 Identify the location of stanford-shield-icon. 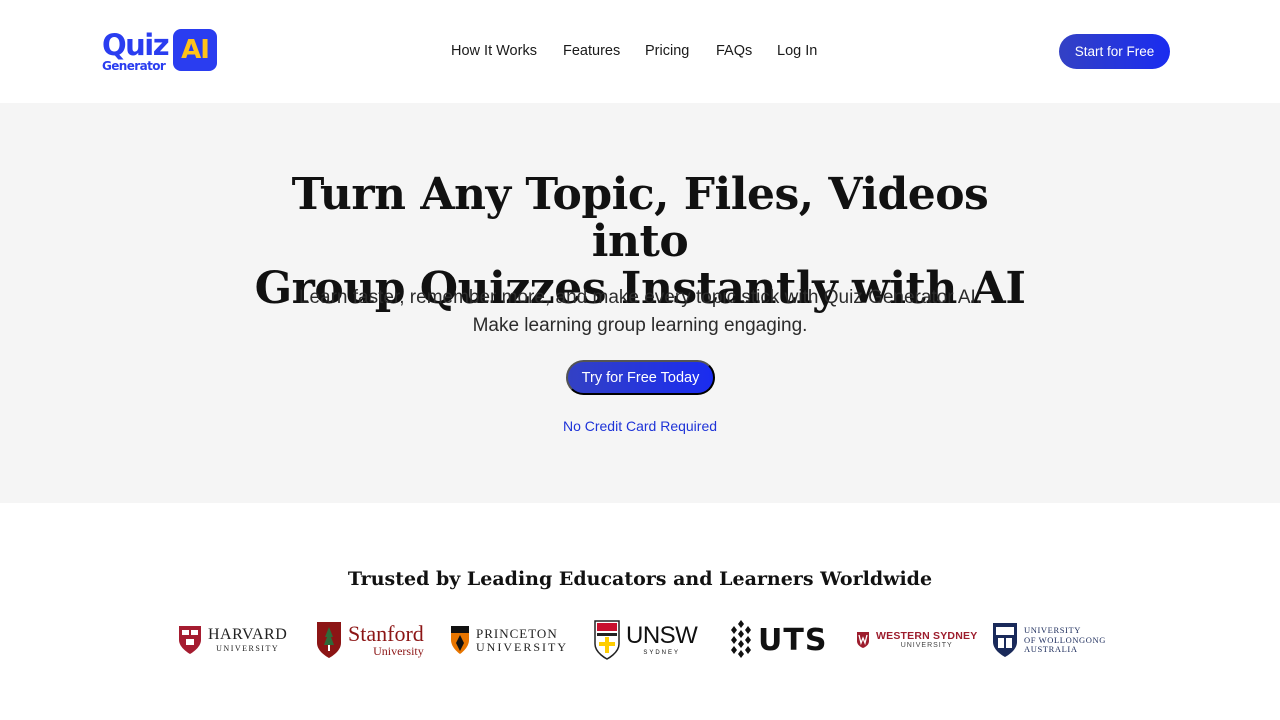
(329, 640).